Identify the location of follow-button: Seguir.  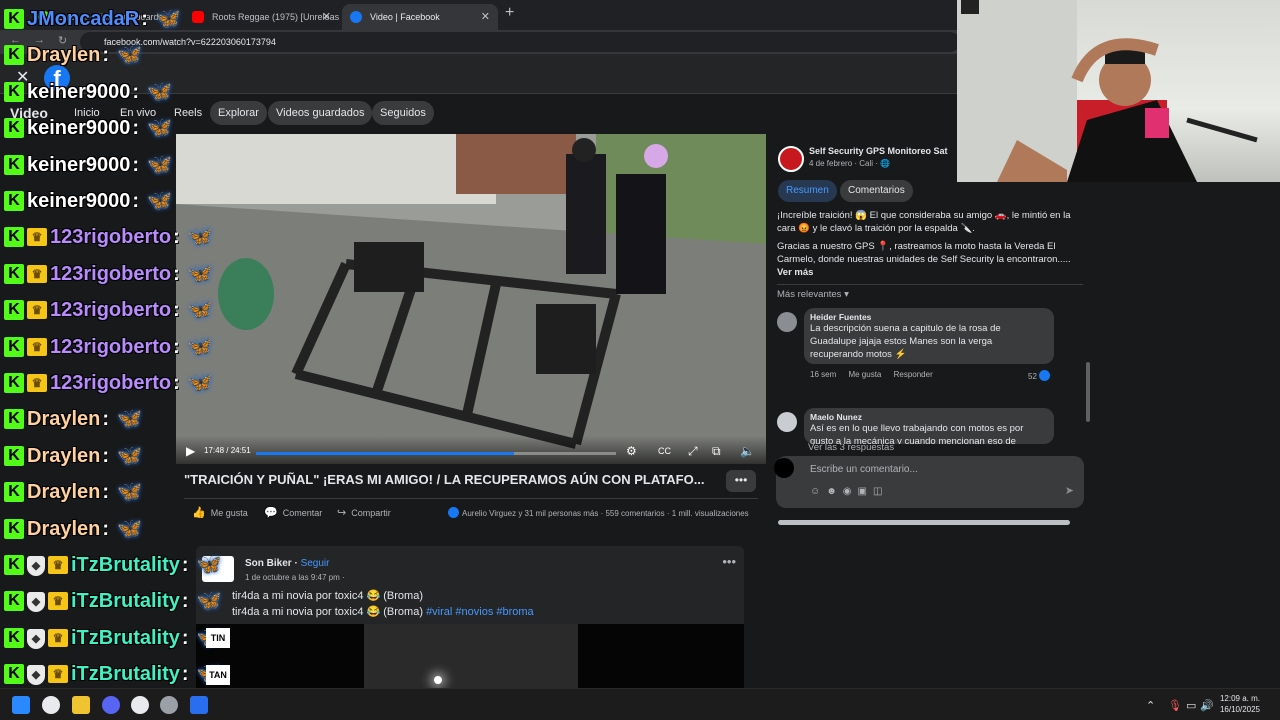
(315, 563).